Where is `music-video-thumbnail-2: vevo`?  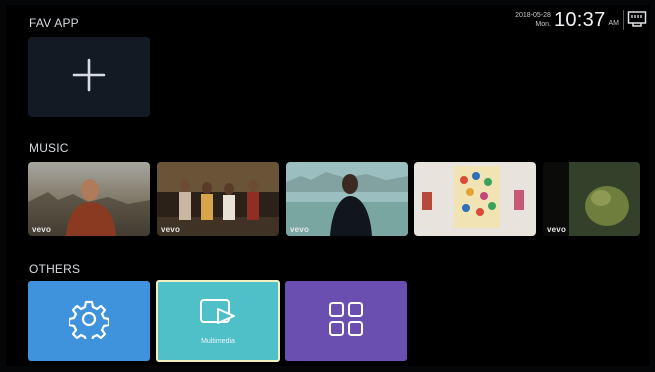 music-video-thumbnail-2: vevo is located at coordinates (218, 199).